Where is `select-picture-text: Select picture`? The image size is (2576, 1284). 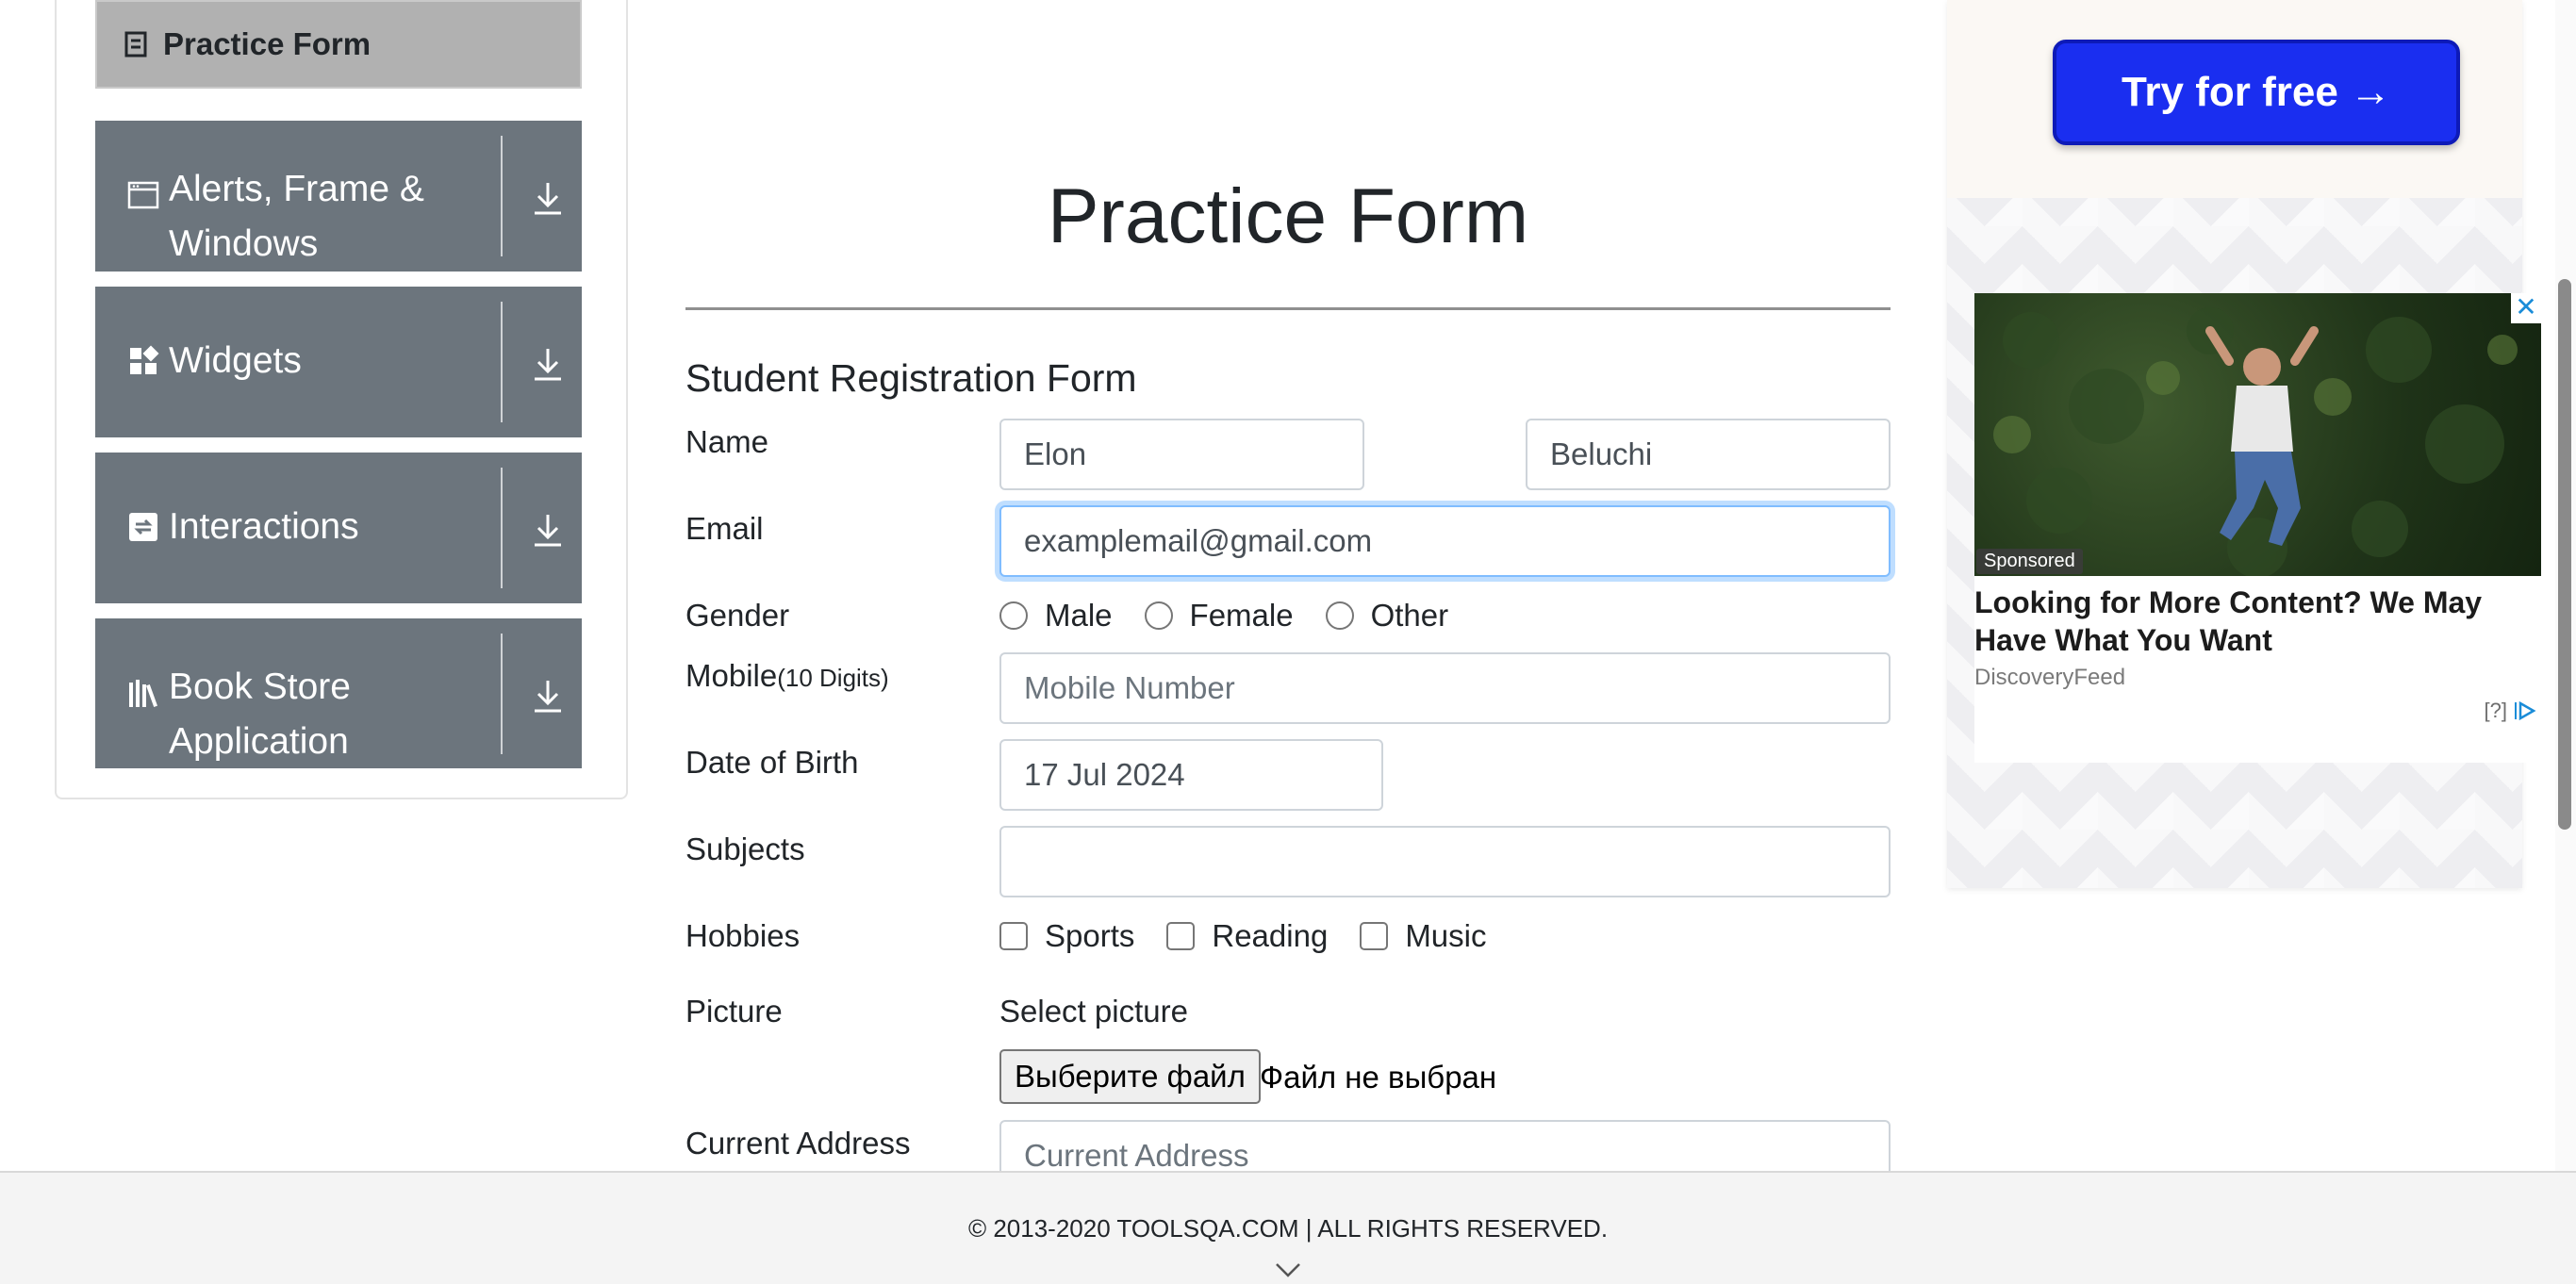 select-picture-text: Select picture is located at coordinates (1093, 1011).